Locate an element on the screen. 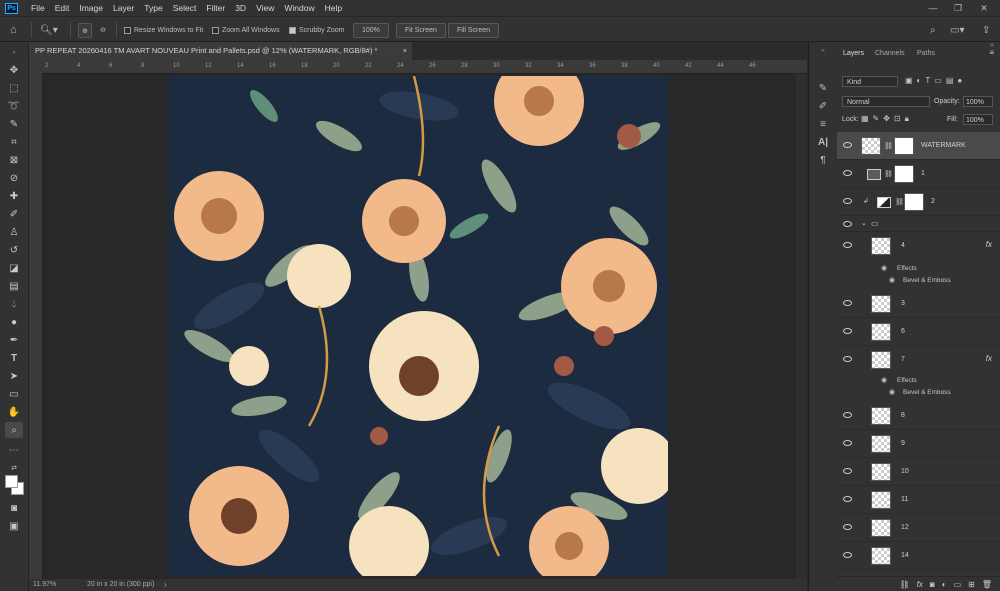 This screenshot has width=1000, height=591. blur-tool-icon: 💧︎ is located at coordinates (14, 304).